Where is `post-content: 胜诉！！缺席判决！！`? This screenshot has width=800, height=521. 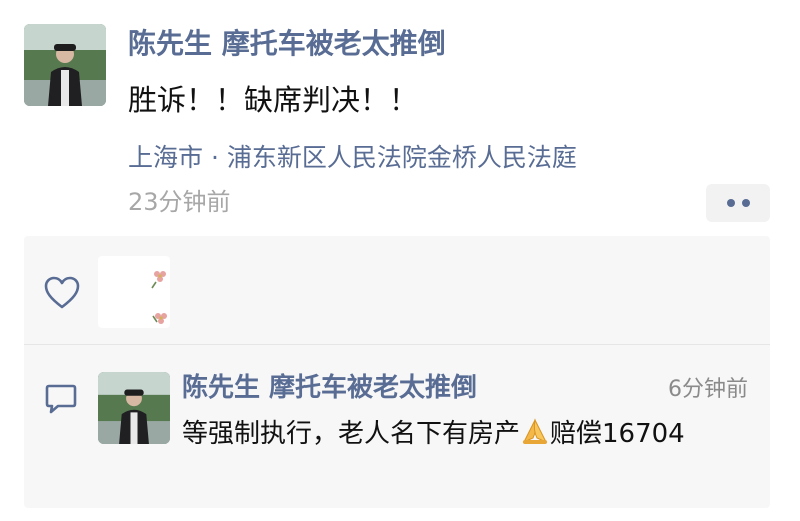 post-content: 胜诉！！缺席判决！！ is located at coordinates (273, 100).